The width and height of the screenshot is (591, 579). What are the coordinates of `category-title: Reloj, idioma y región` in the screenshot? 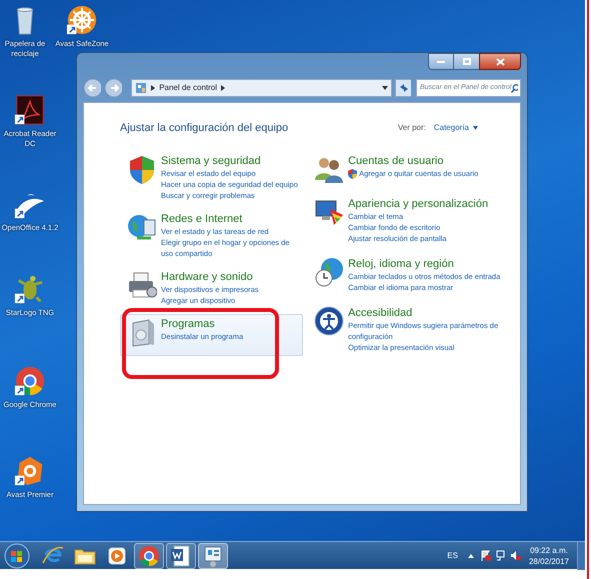 It's located at (401, 263).